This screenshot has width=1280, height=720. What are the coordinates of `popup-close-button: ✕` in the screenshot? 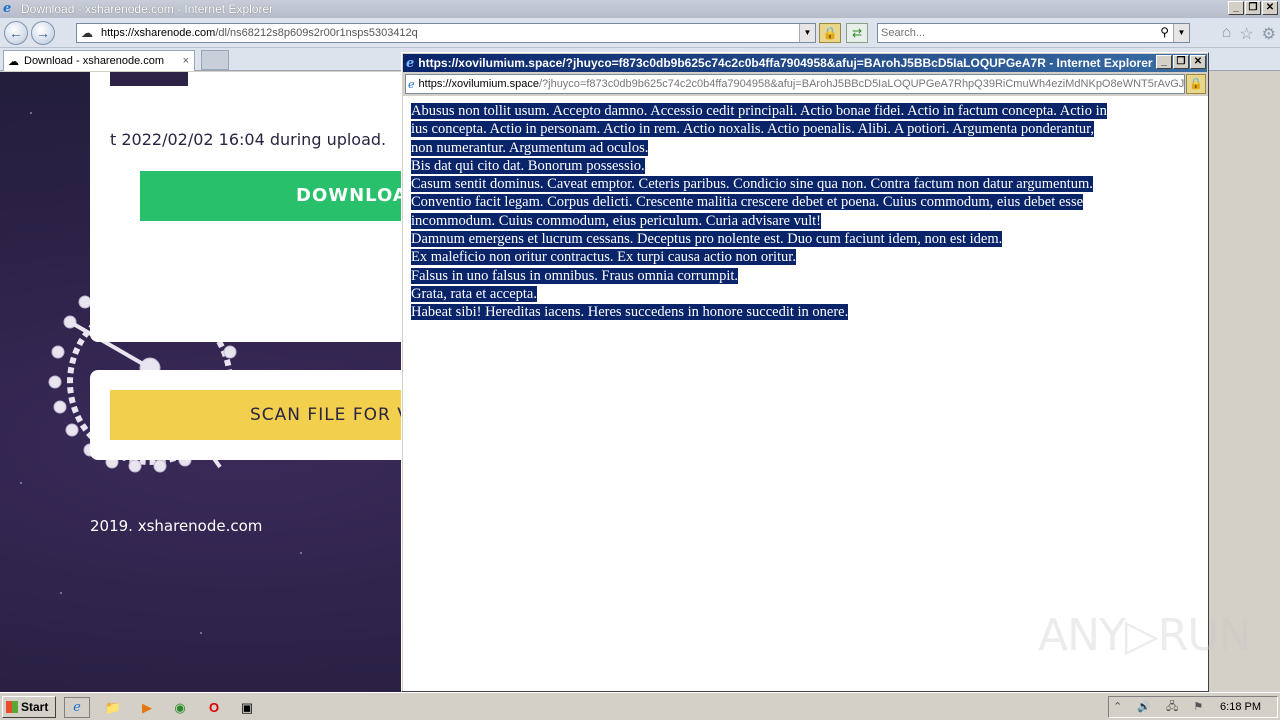 It's located at (1198, 62).